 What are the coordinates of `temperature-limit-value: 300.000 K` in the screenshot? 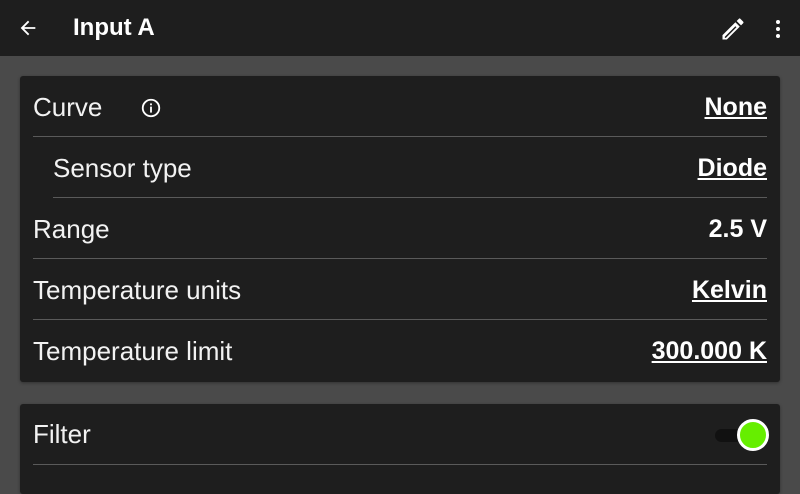 It's located at (709, 351).